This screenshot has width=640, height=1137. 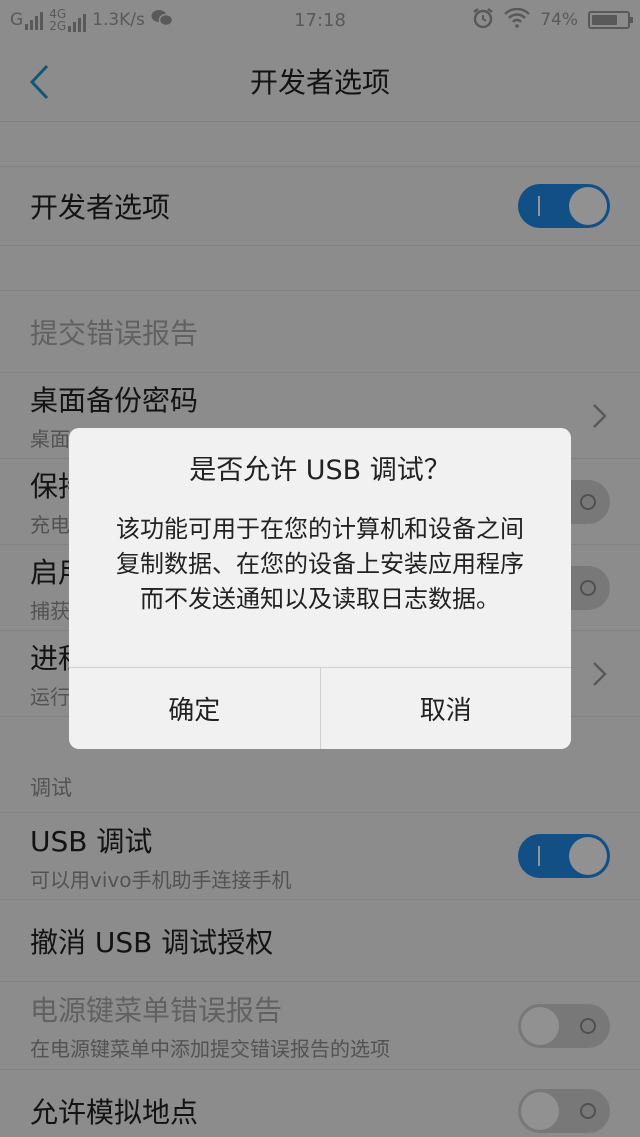 What do you see at coordinates (445, 708) in the screenshot?
I see `cancel-button: 取消` at bounding box center [445, 708].